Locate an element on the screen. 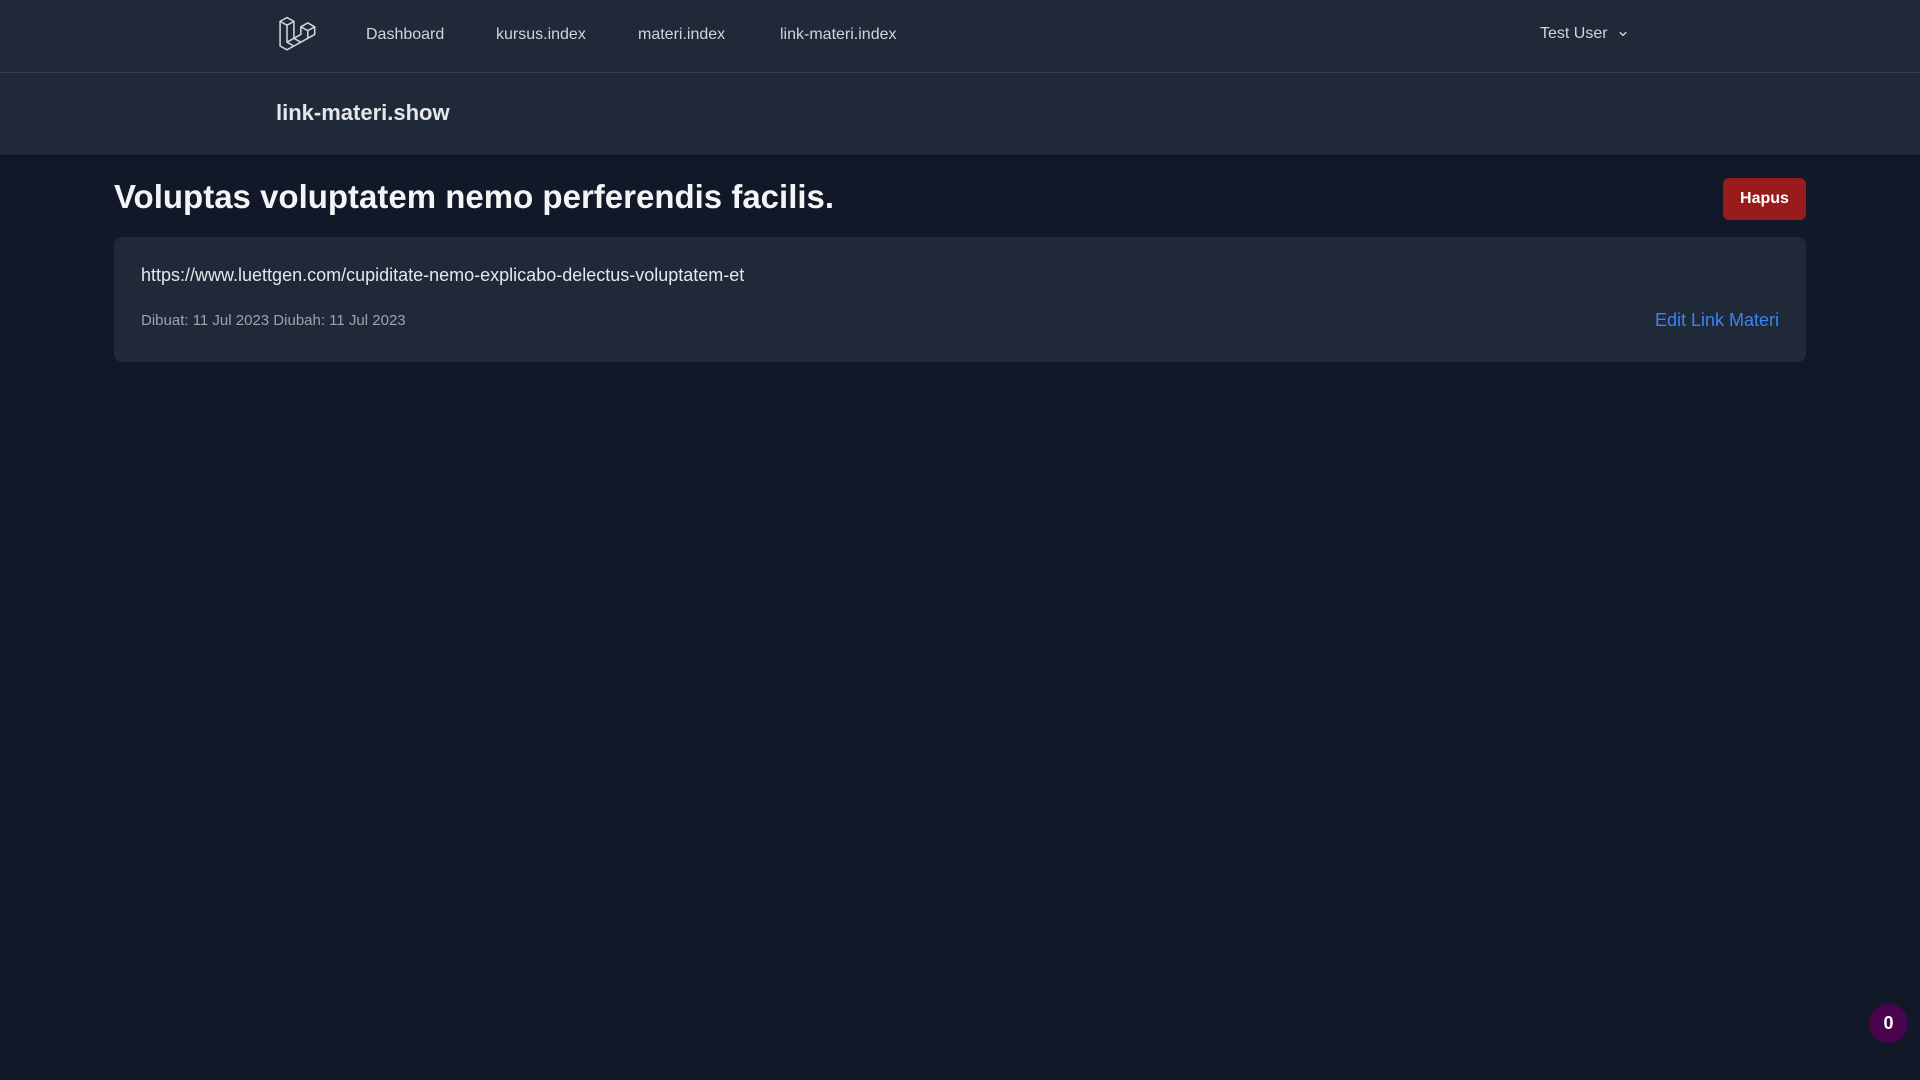 This screenshot has height=1080, width=1920. edit-link-materi-link: Edit Link Materi is located at coordinates (1717, 320).